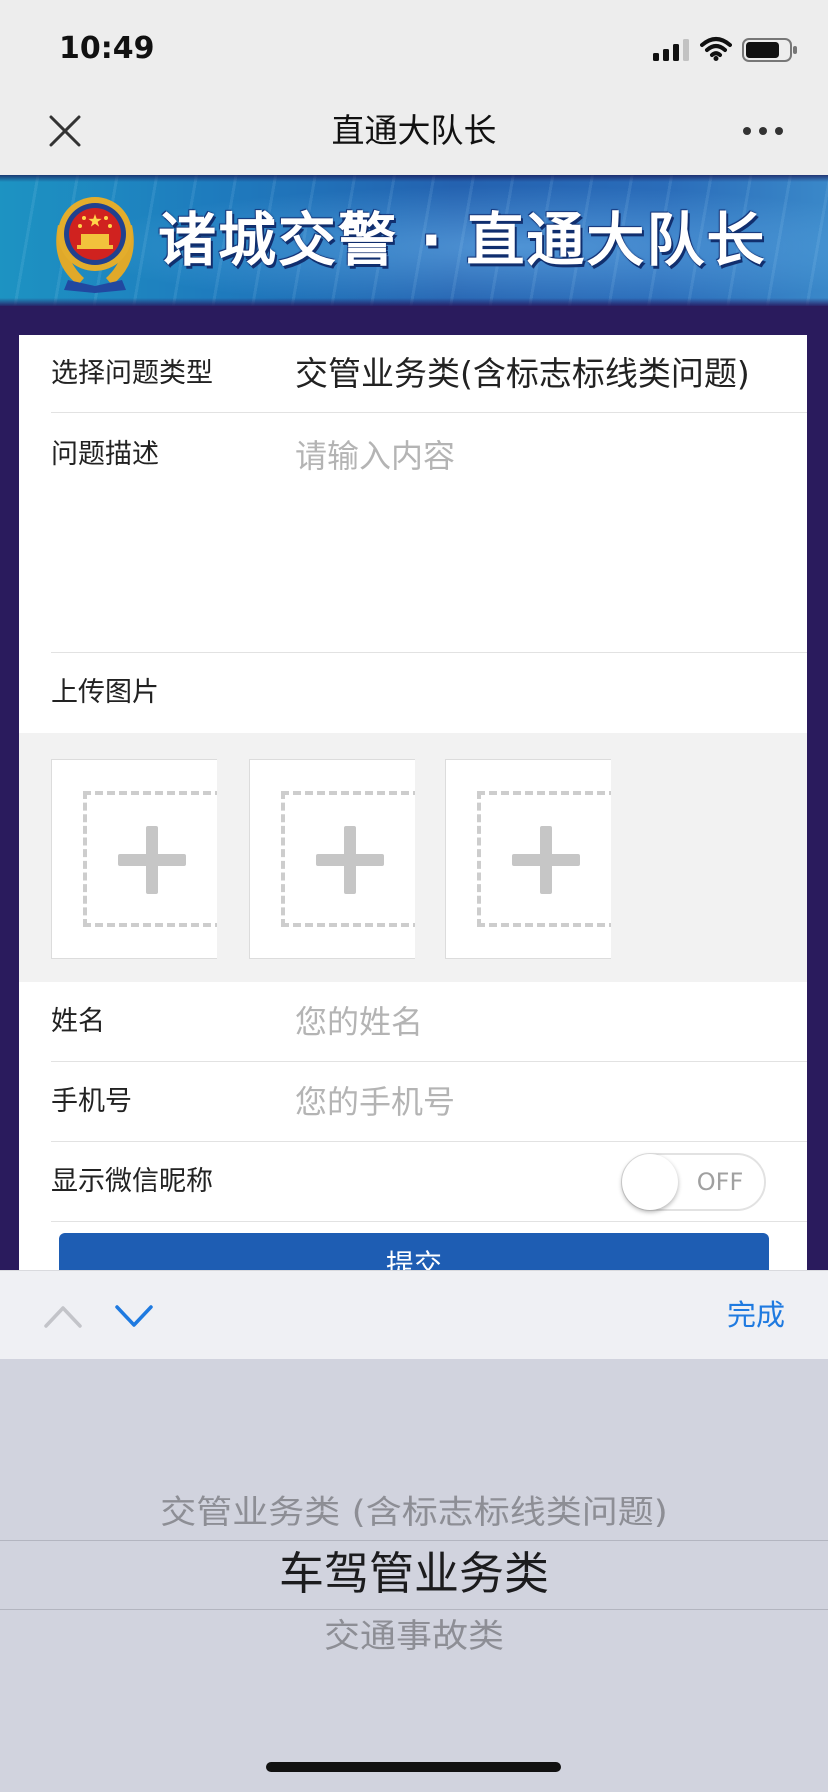 Image resolution: width=828 pixels, height=1792 pixels. I want to click on issue-type-select: 交管业务类(含标志标线类问题), so click(522, 374).